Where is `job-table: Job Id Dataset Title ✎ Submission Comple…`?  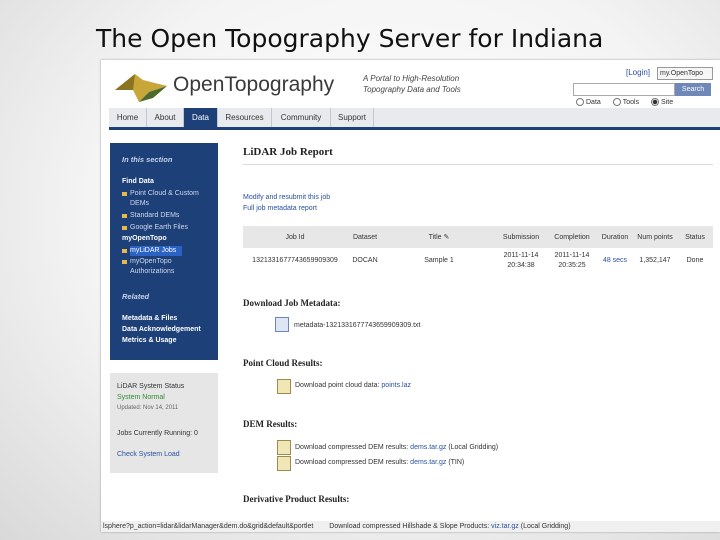
job-table: Job Id Dataset Title ✎ Submission Comple… is located at coordinates (478, 250).